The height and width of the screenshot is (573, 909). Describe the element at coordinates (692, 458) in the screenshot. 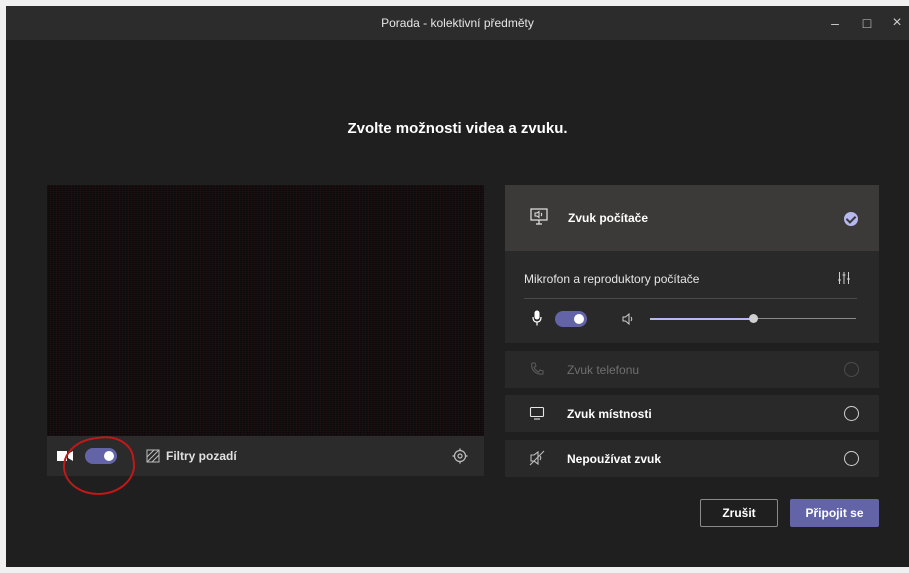

I see `no-audio-option: Nepoužívat zvuk` at that location.